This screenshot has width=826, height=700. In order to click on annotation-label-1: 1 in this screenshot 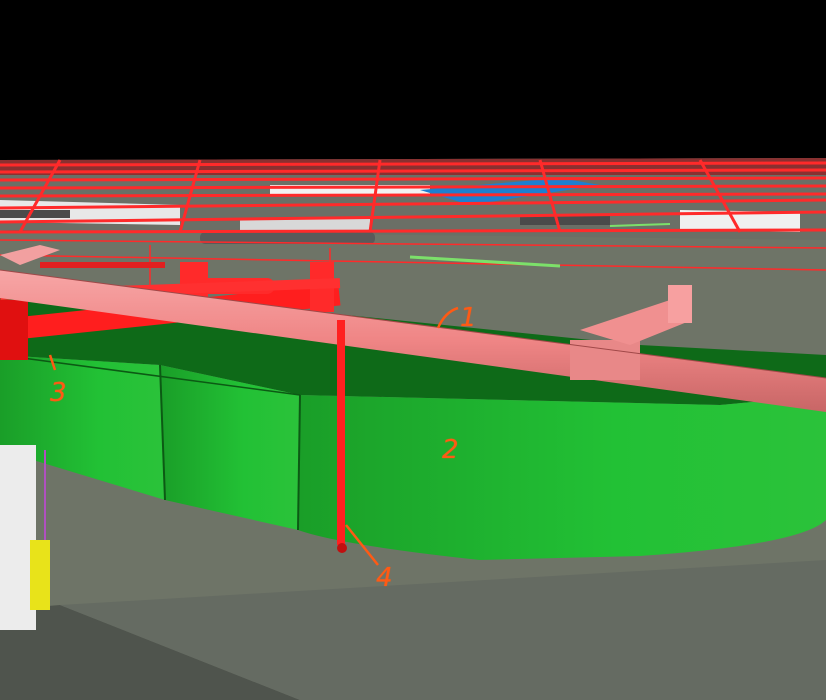, I will do `click(468, 318)`.